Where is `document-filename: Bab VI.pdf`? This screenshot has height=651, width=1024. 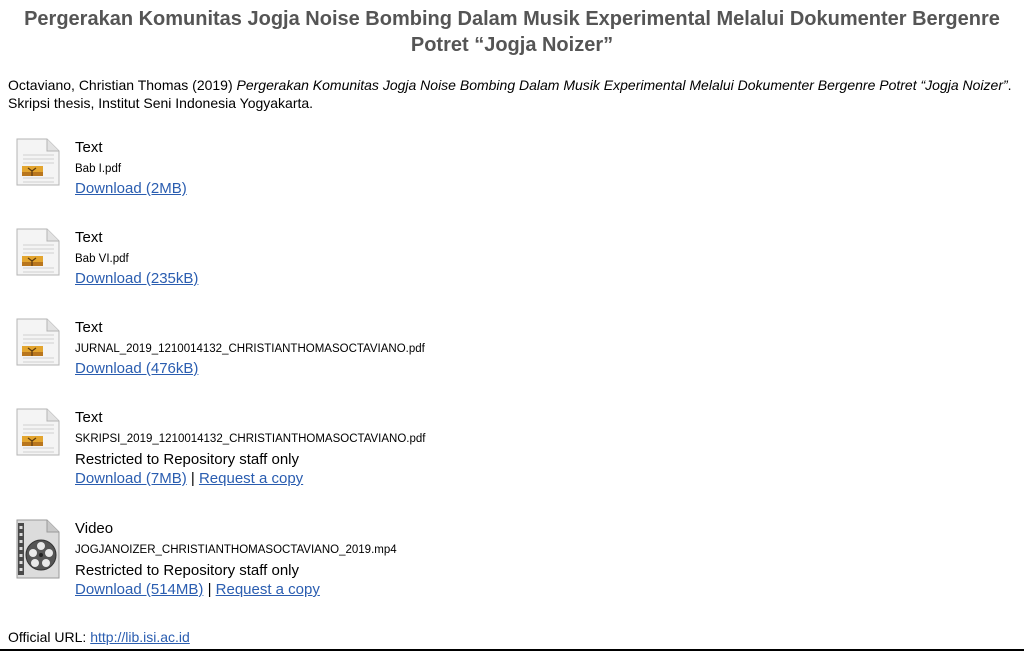 document-filename: Bab VI.pdf is located at coordinates (102, 259).